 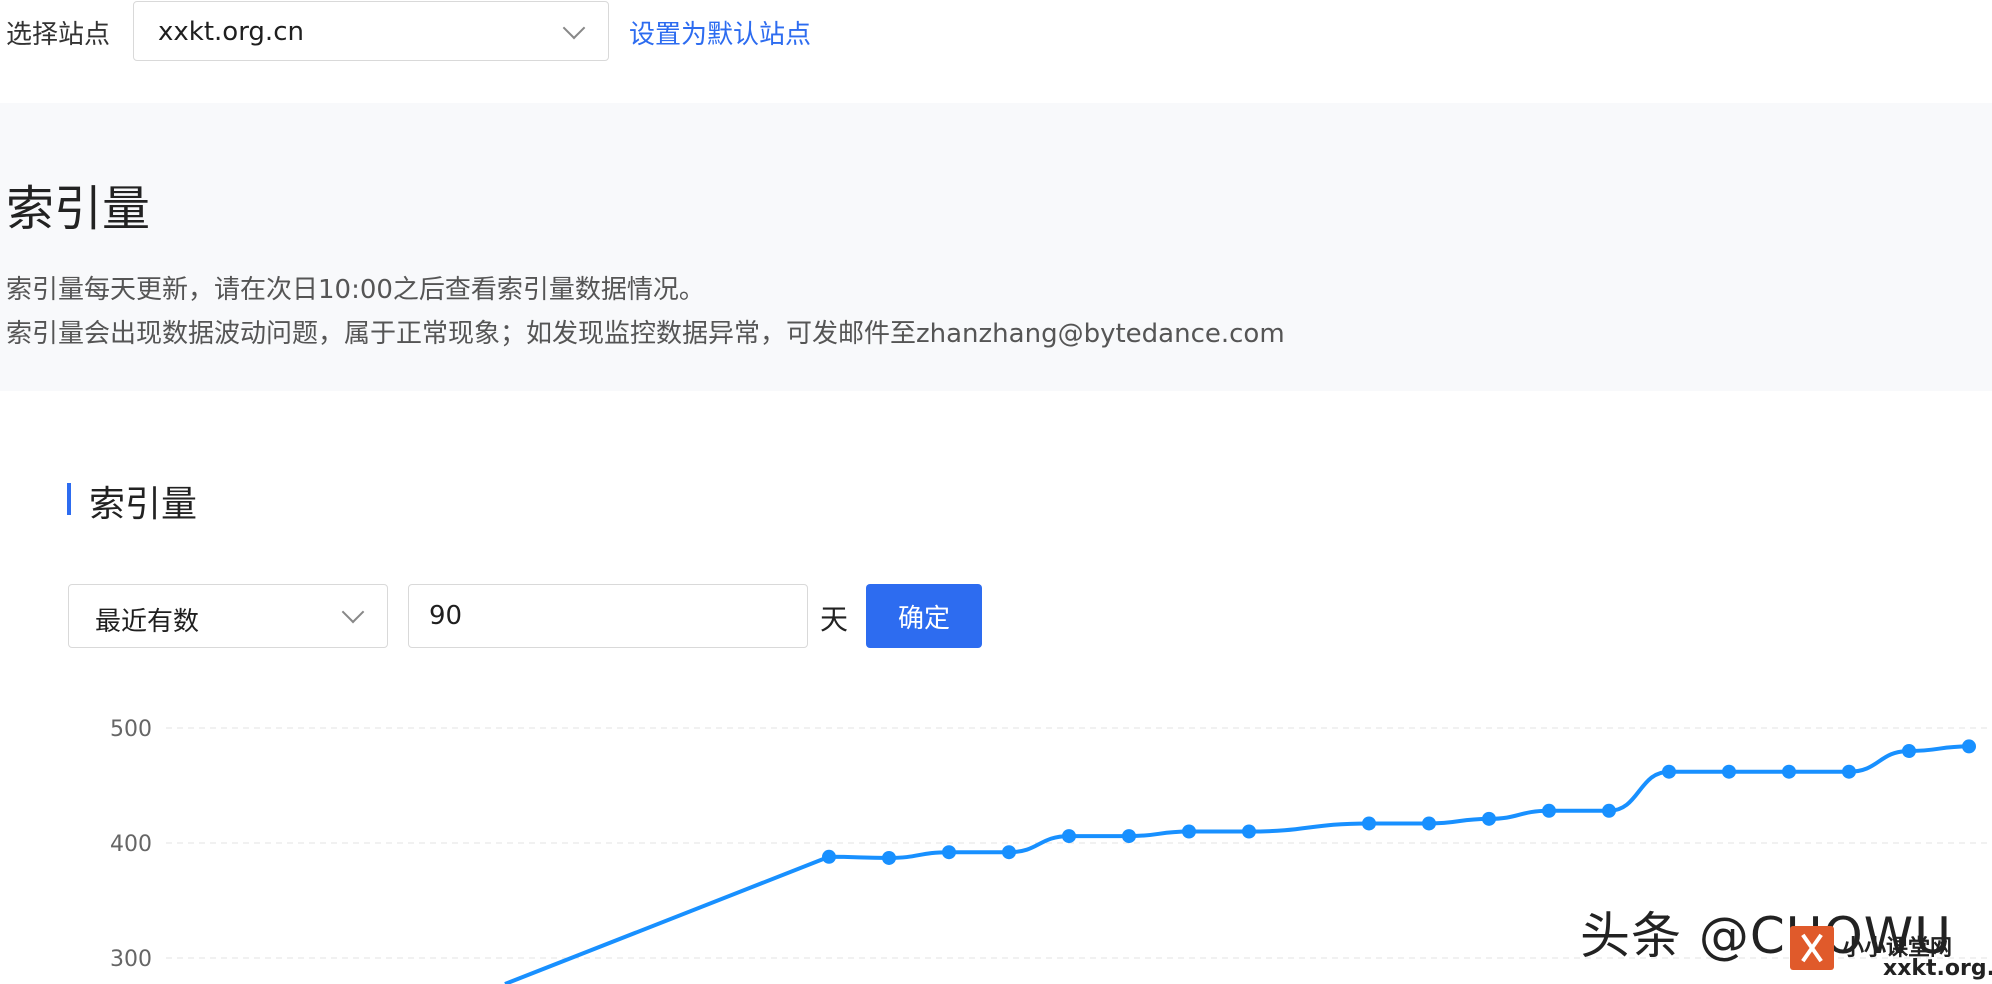 I want to click on y-tick-label: 400, so click(x=131, y=844).